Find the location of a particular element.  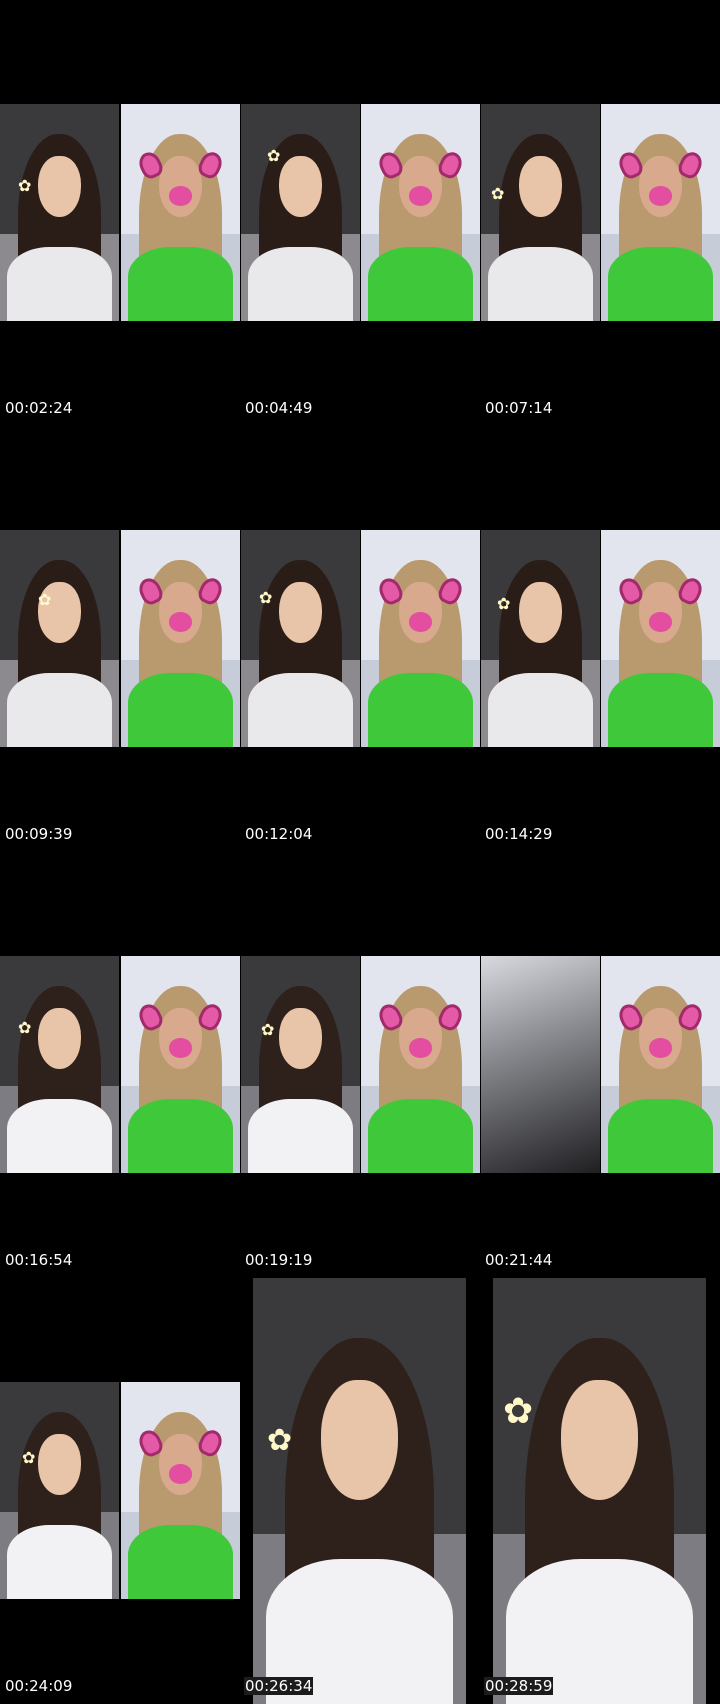

timestamp-label: 00:21:44 is located at coordinates (519, 1260).